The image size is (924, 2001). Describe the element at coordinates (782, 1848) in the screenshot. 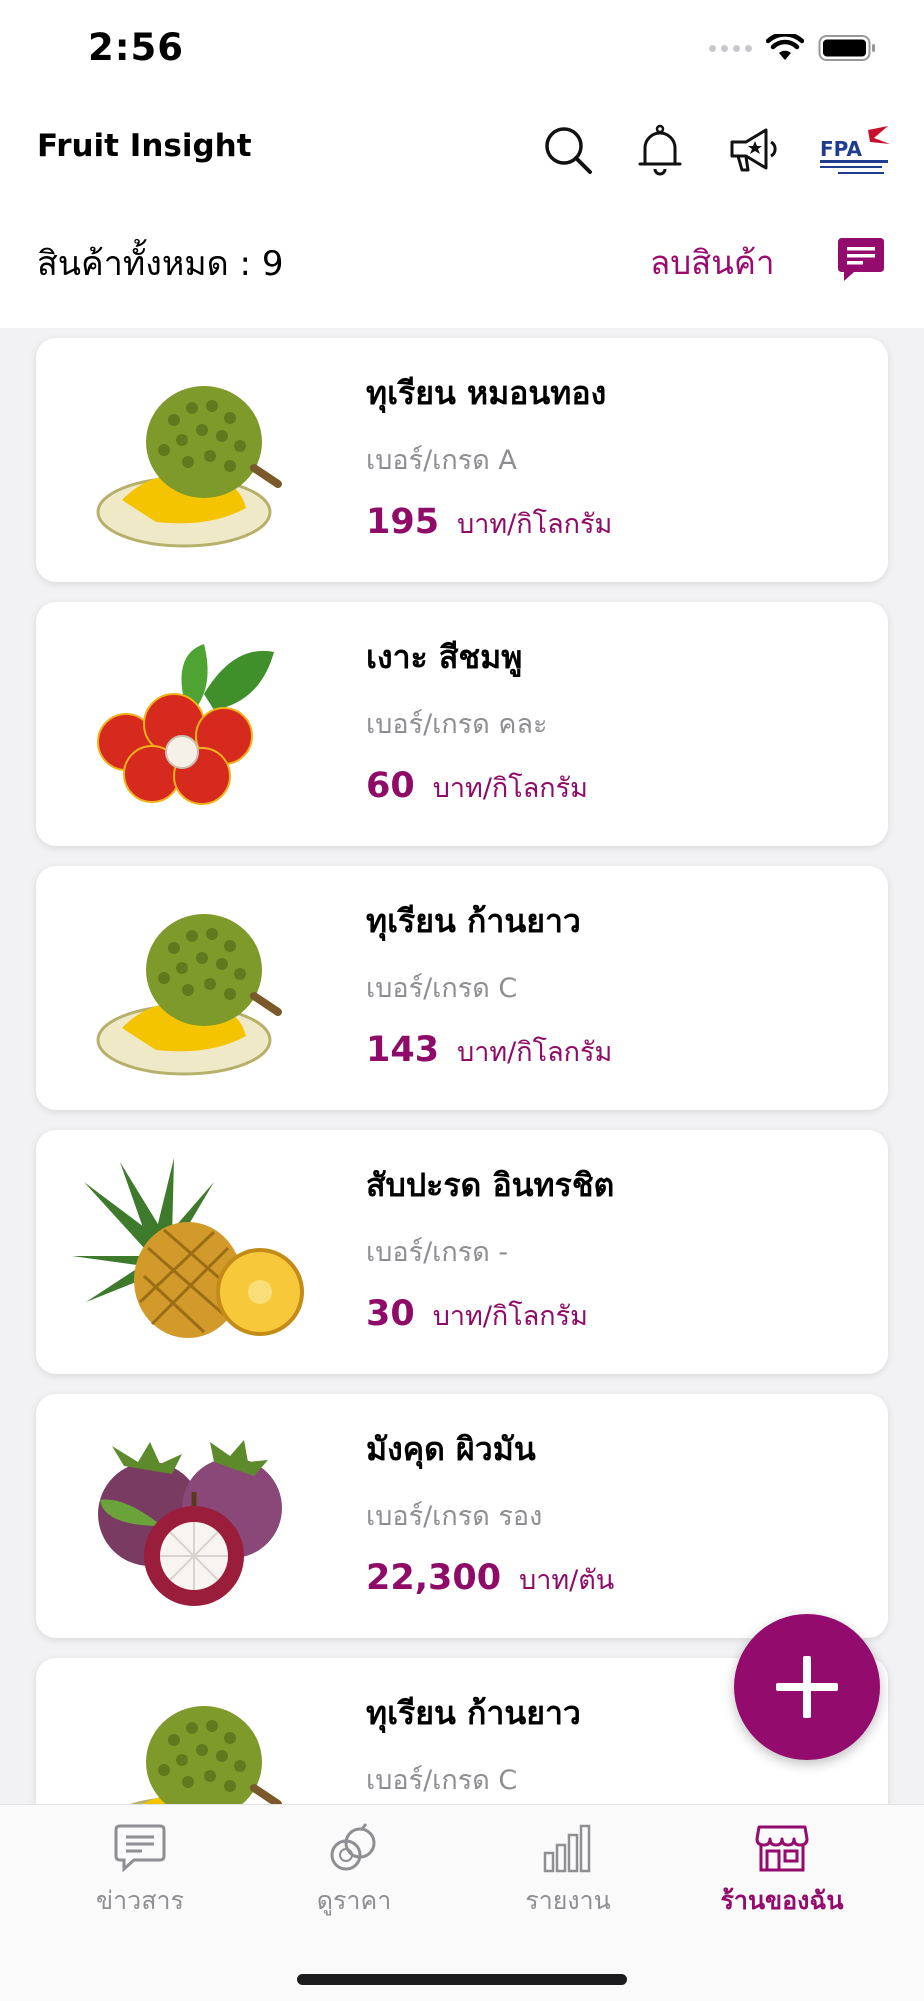

I see `store-icon` at that location.